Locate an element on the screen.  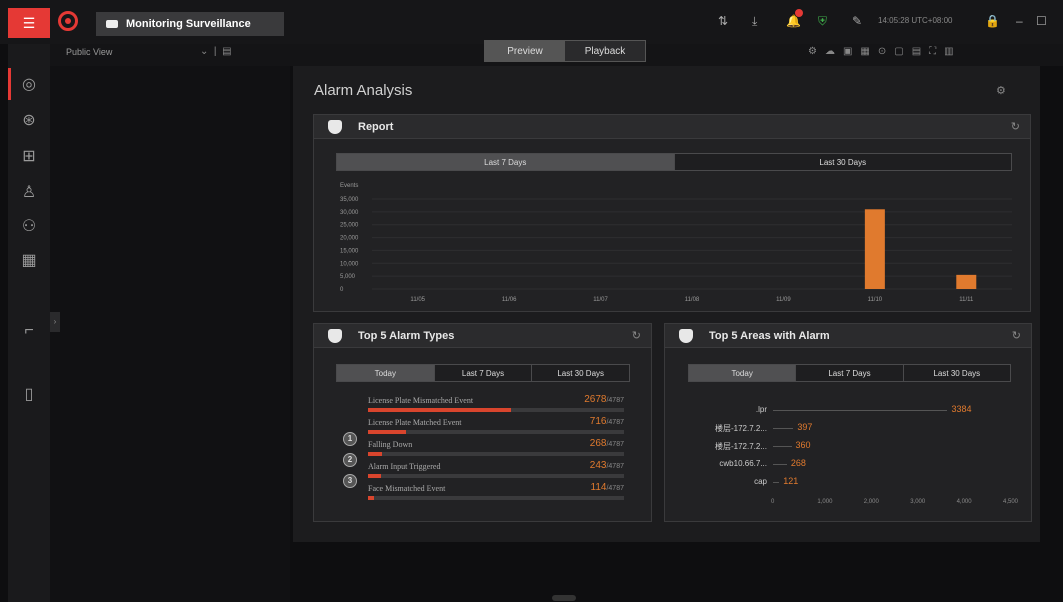
view-selector-label: Public View is located at coordinates (89, 52).